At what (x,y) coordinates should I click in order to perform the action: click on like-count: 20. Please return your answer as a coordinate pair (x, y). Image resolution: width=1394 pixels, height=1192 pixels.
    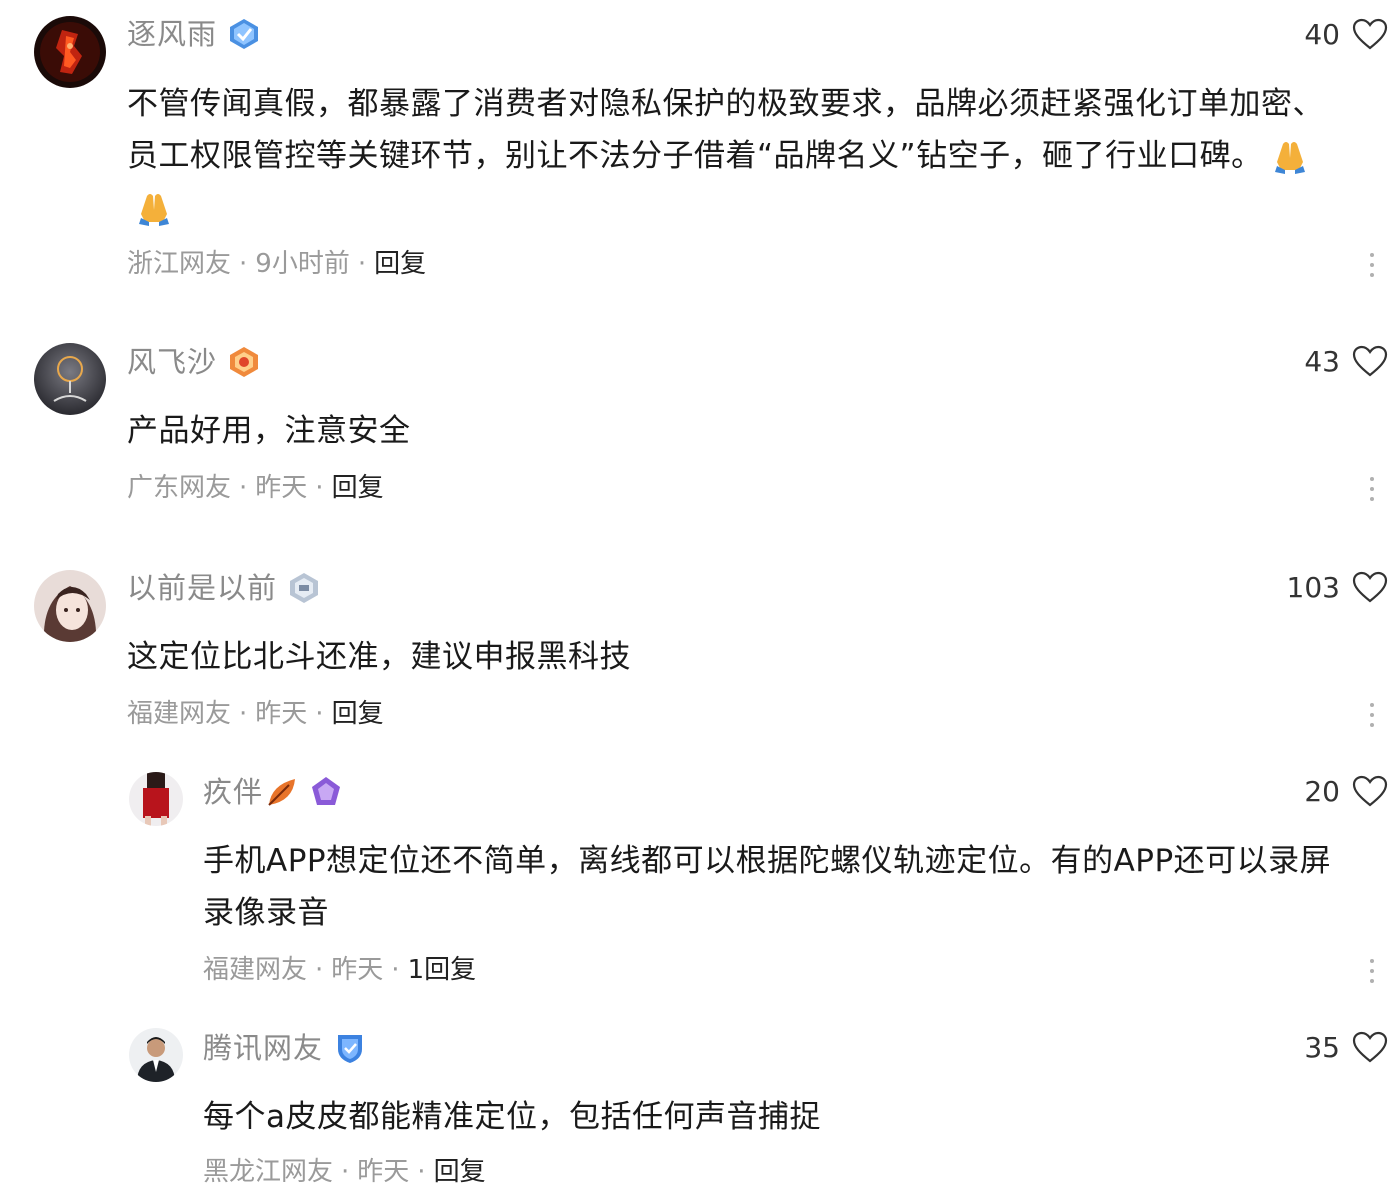
    Looking at the image, I should click on (1322, 791).